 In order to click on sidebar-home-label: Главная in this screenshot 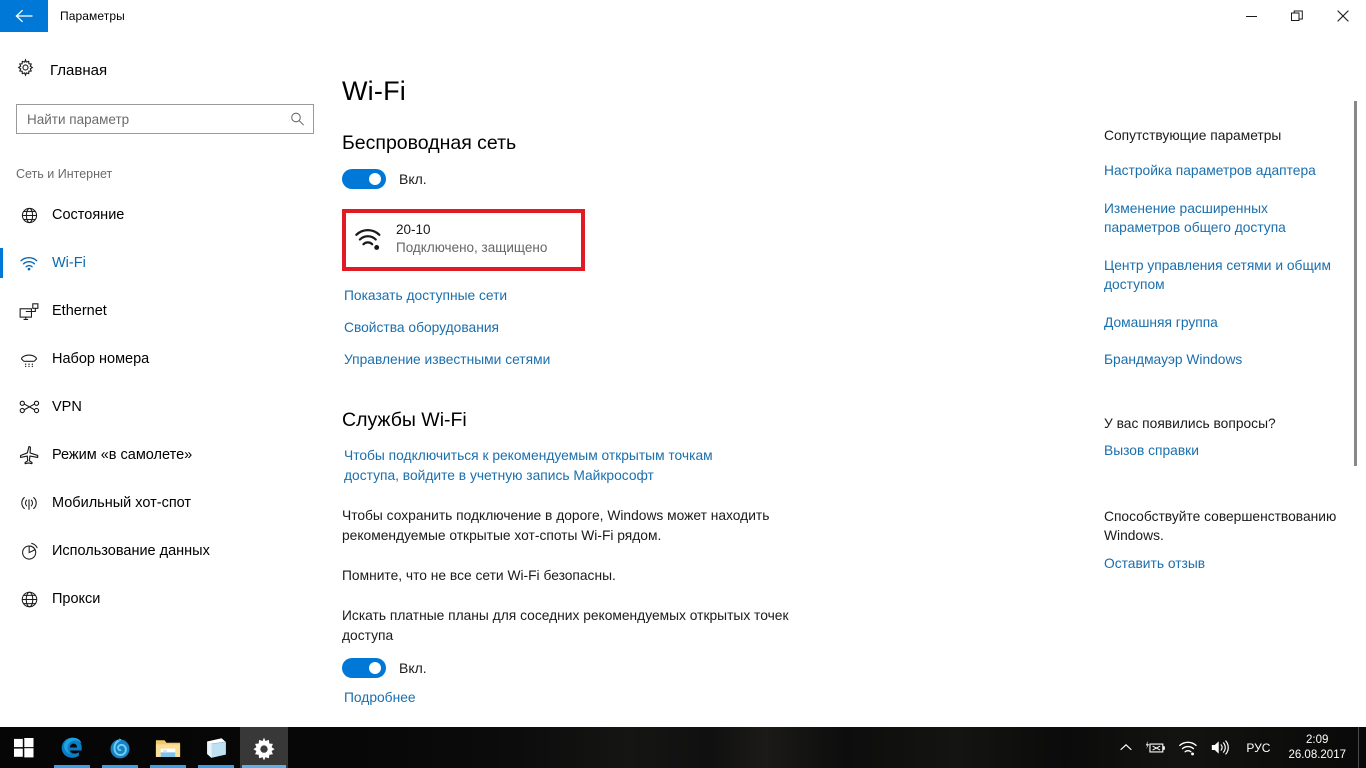, I will do `click(79, 70)`.